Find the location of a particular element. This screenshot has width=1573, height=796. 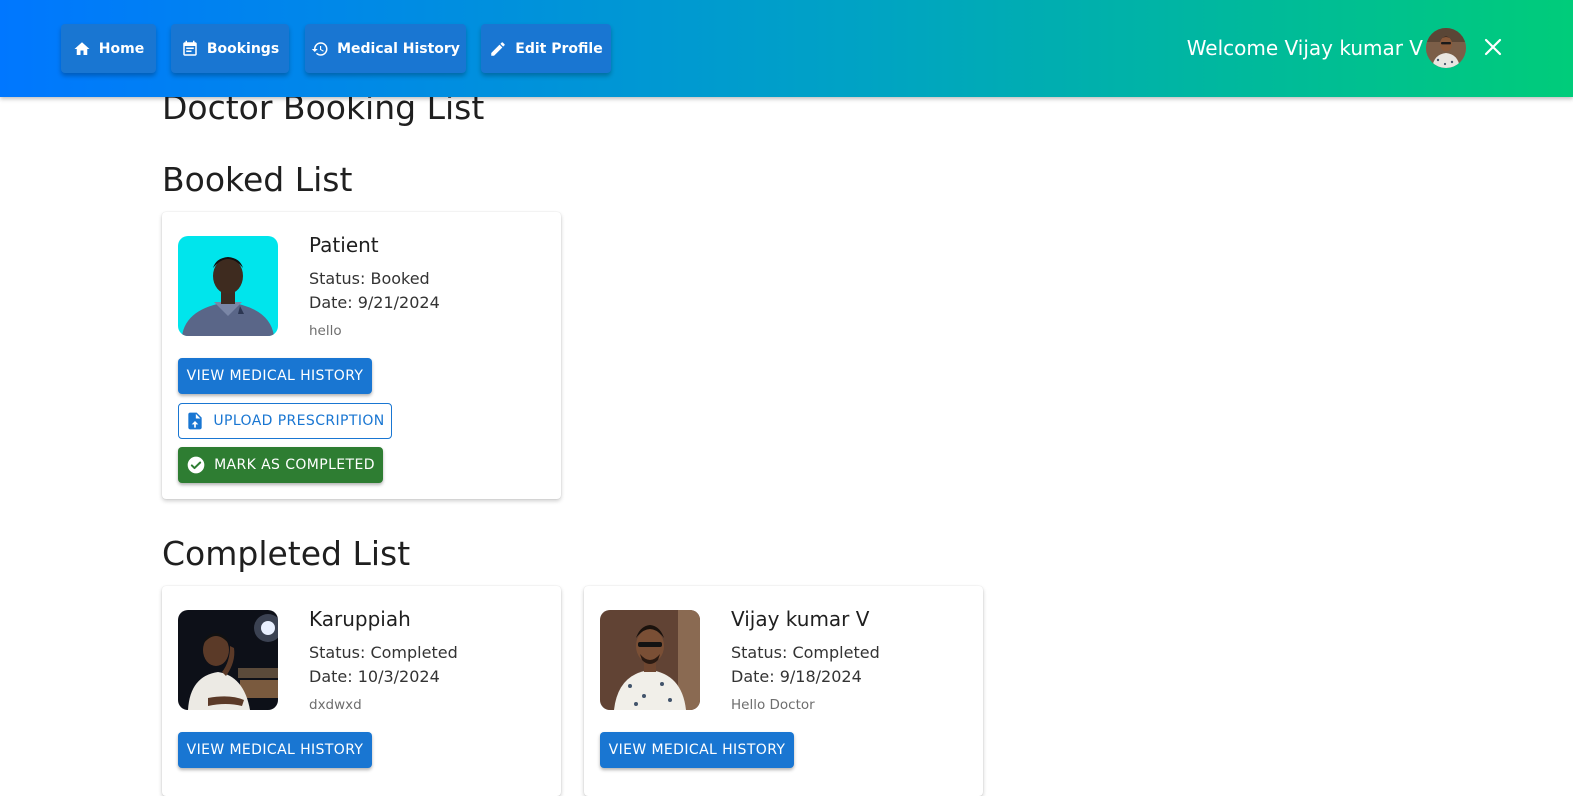

nav-edit-profile-label: Edit Profile is located at coordinates (559, 48).